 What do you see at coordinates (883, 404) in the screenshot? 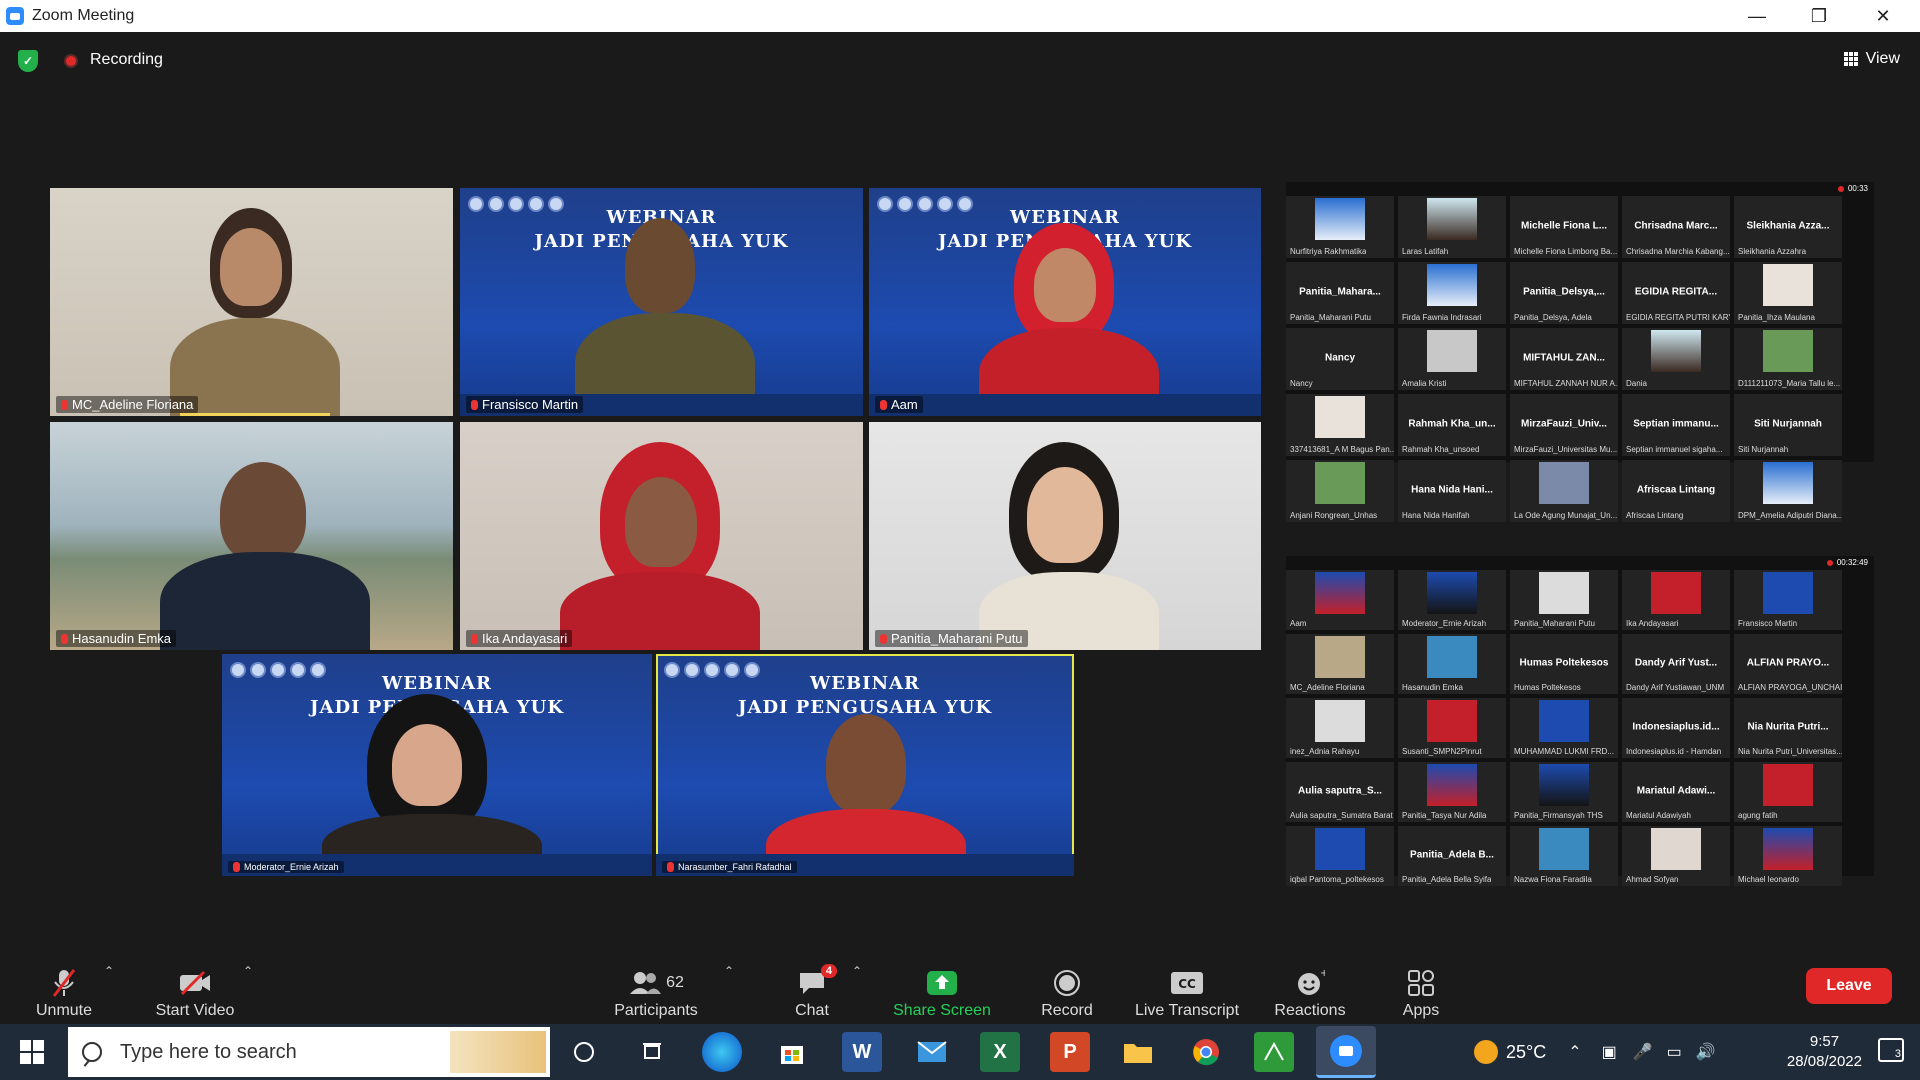
I see `mic-muted-icon` at bounding box center [883, 404].